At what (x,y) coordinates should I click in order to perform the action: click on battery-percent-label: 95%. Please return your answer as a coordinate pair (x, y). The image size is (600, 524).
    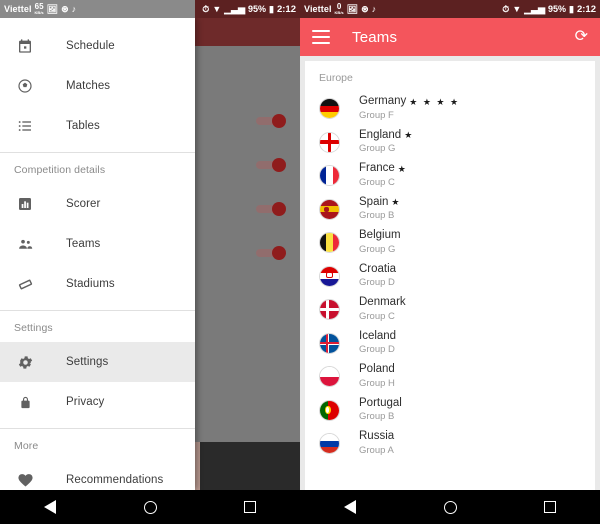
    Looking at the image, I should click on (557, 9).